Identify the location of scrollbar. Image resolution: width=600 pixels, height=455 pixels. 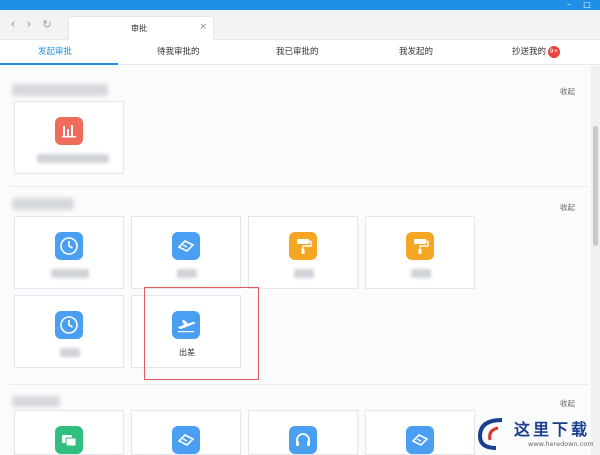
(595, 260).